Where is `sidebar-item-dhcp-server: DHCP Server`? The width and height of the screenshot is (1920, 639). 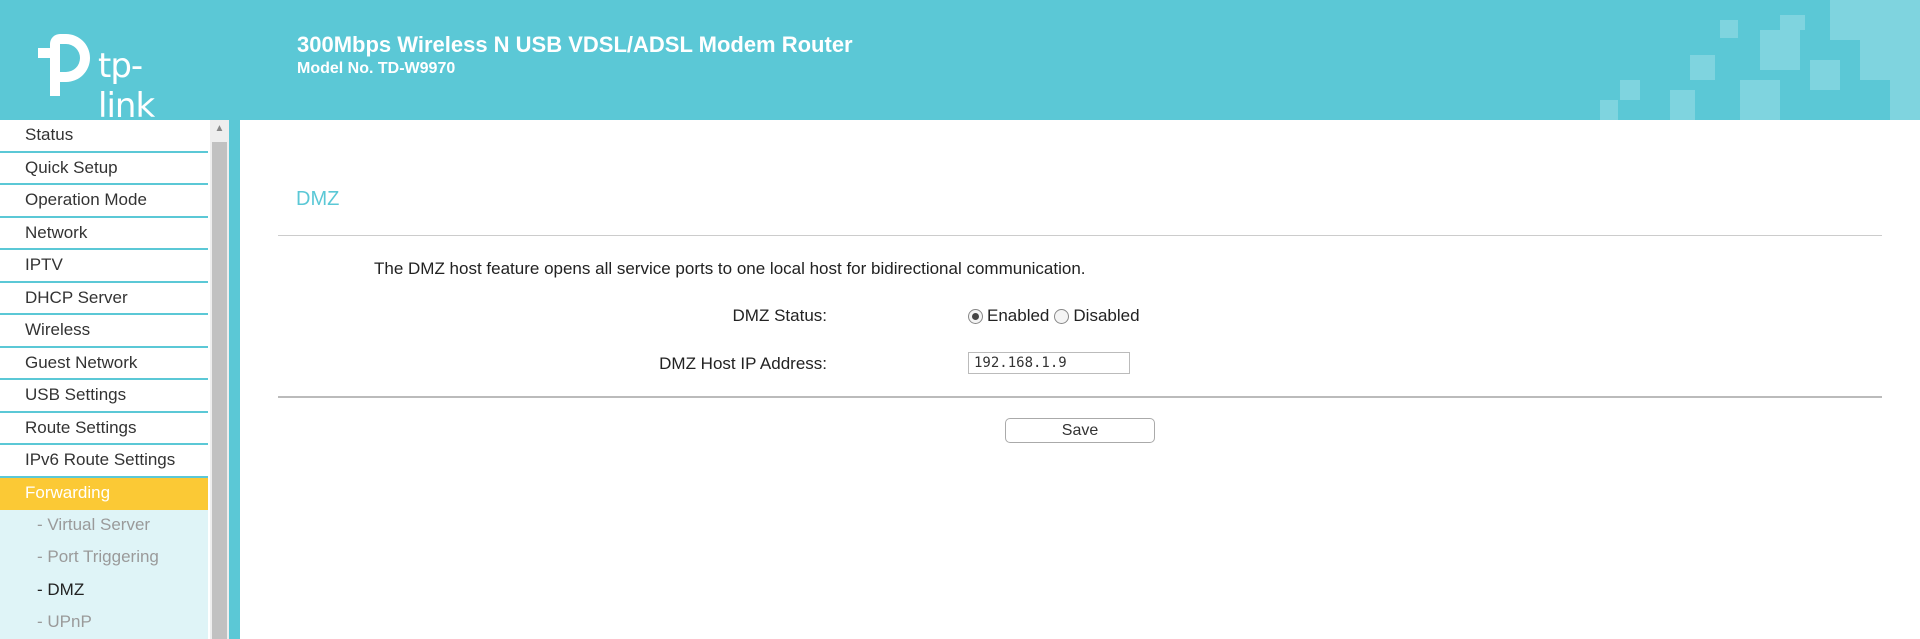 sidebar-item-dhcp-server: DHCP Server is located at coordinates (104, 298).